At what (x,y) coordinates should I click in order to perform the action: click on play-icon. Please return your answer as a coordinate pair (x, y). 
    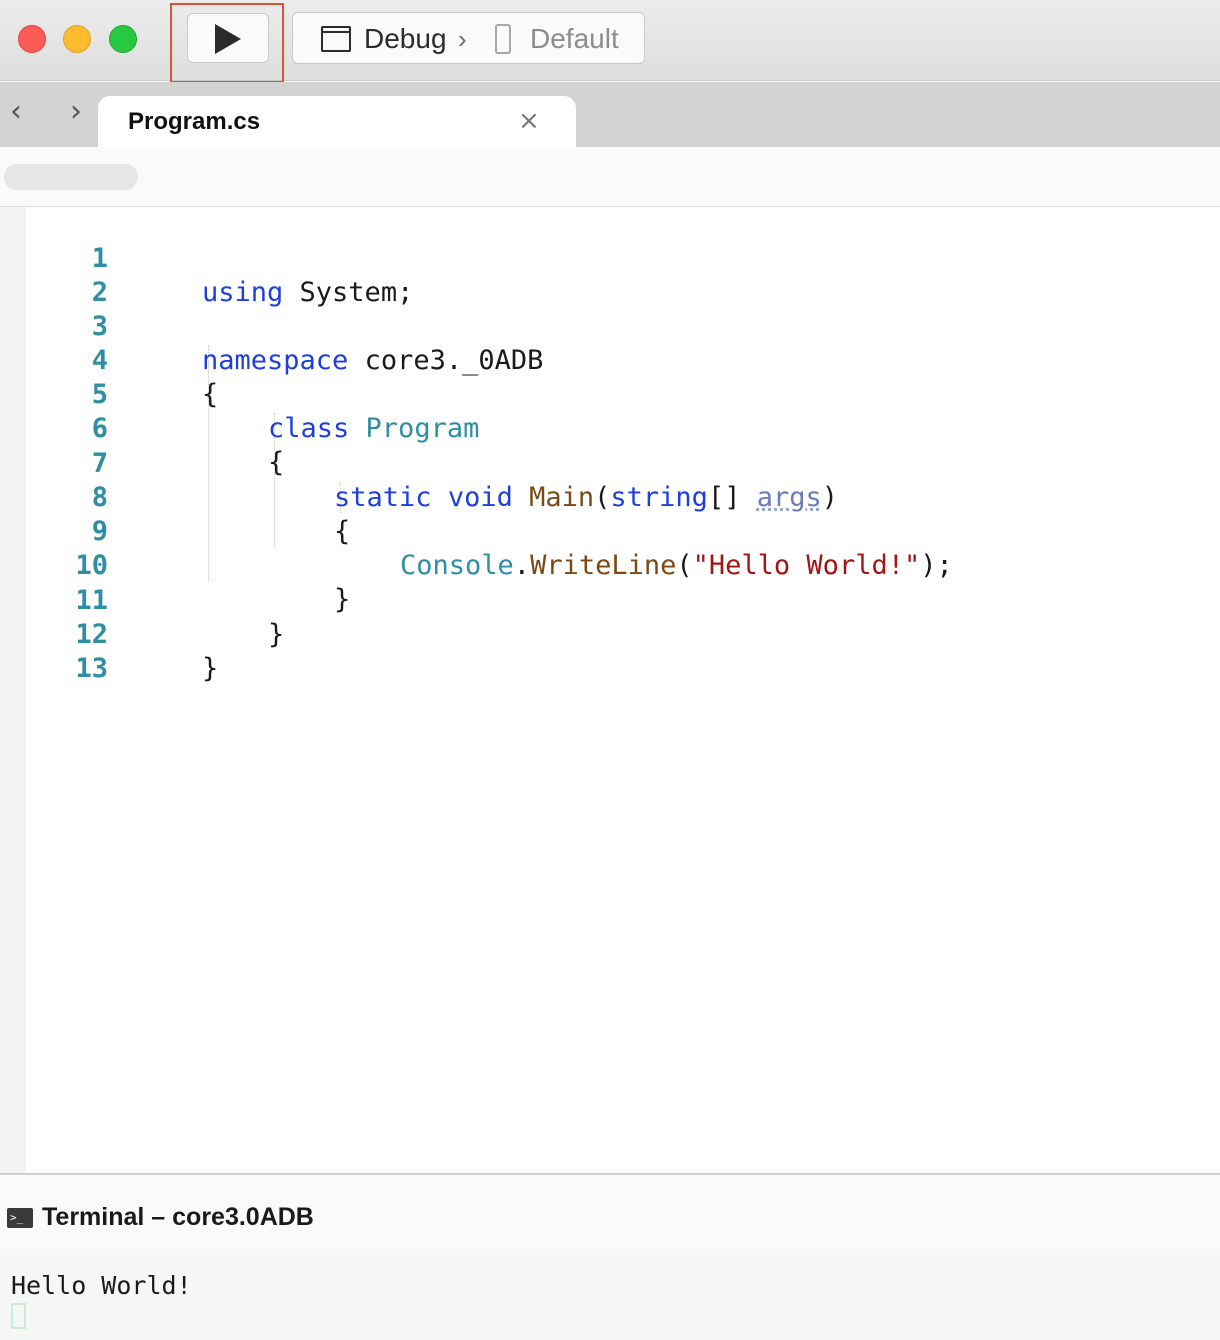
    Looking at the image, I should click on (228, 39).